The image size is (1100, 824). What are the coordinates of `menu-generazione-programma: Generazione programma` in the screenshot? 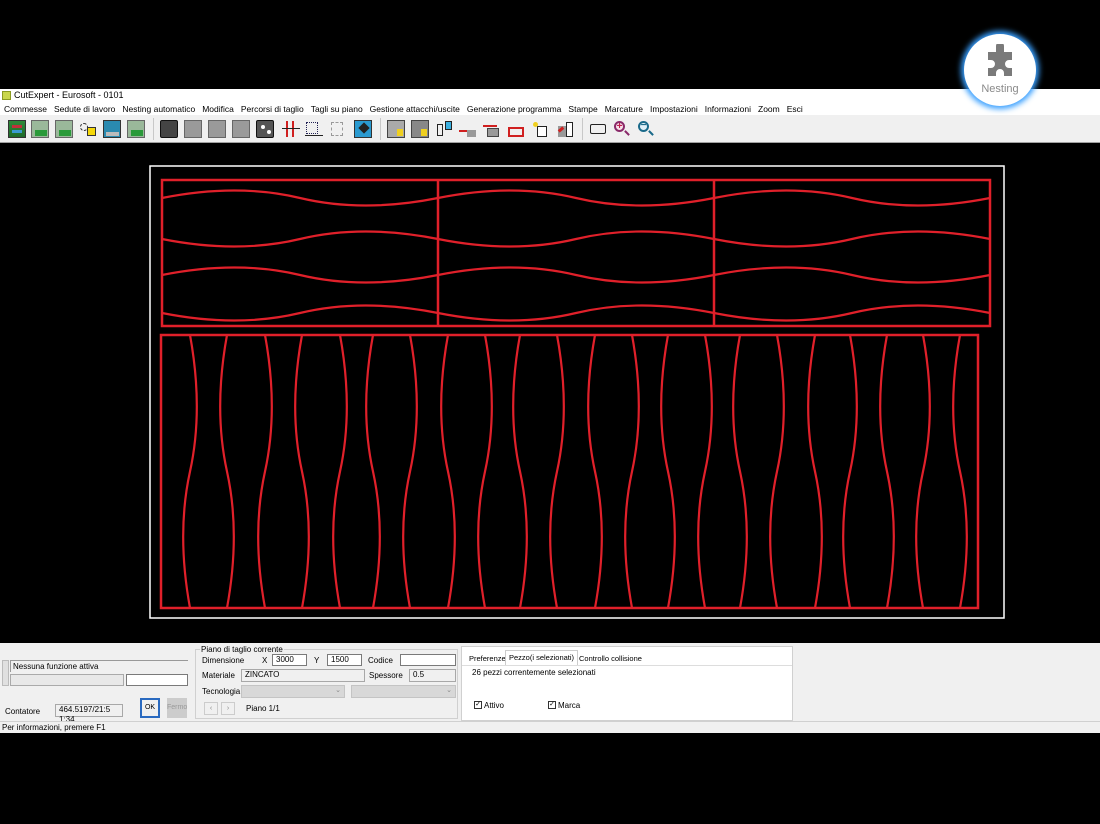 It's located at (514, 109).